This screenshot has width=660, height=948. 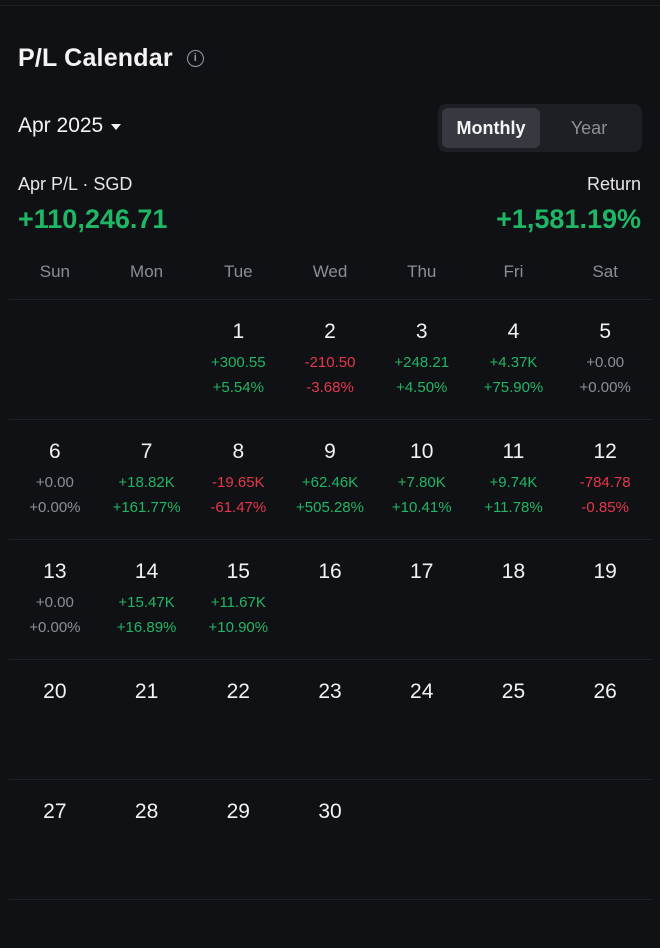 I want to click on day-pnl: -784.78, so click(x=605, y=482).